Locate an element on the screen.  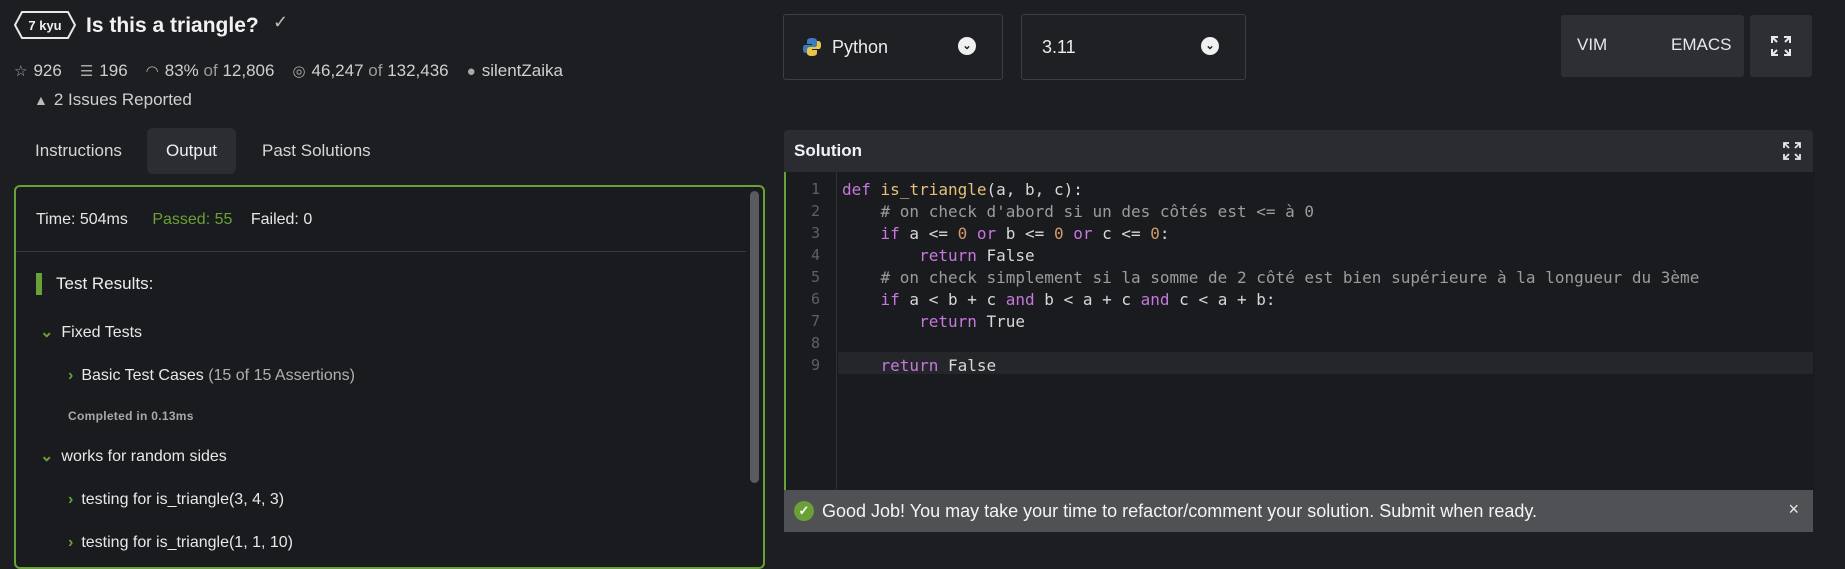
code-line-3: if a <= 0 or b <= 0 or c <= 0: is located at coordinates (1025, 233).